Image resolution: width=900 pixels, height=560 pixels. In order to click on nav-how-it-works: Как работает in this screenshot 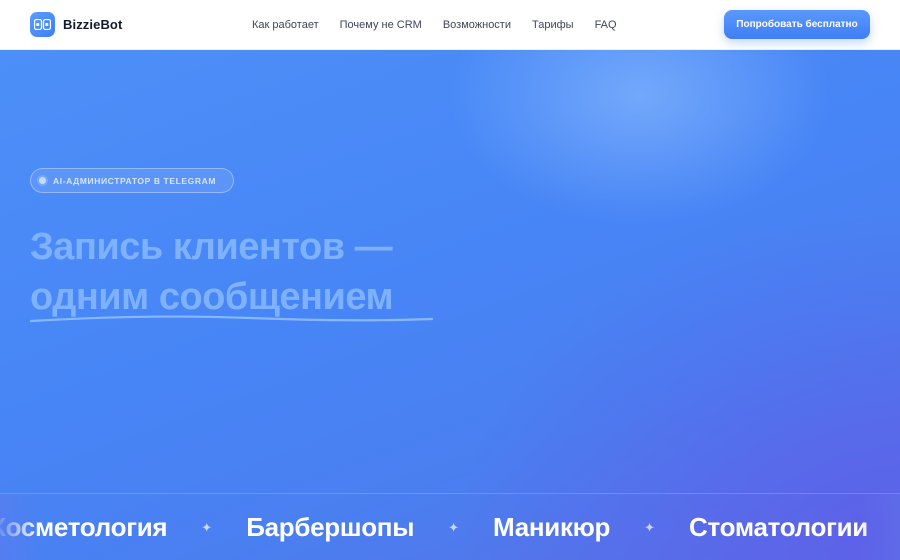, I will do `click(285, 25)`.